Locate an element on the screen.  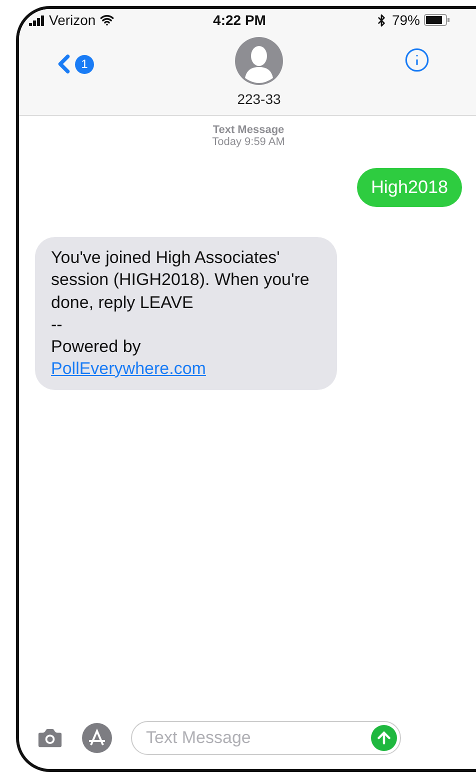
clock-time: 4:22 PM is located at coordinates (239, 20).